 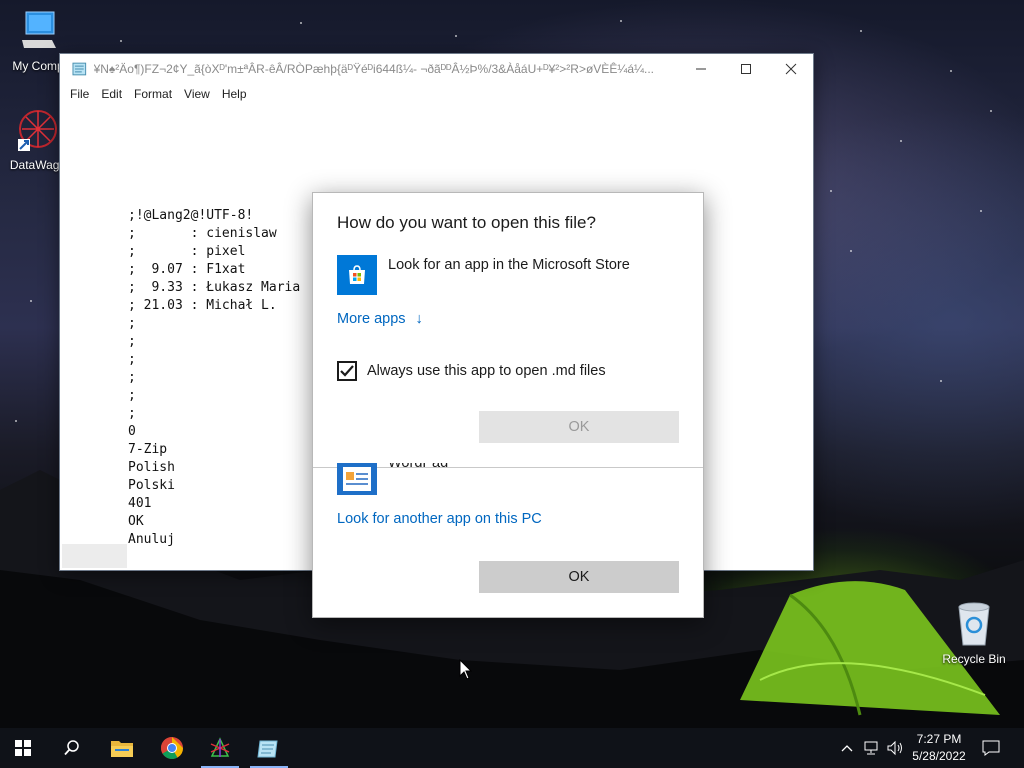 What do you see at coordinates (151, 485) in the screenshot?
I see `text-line: Polski` at bounding box center [151, 485].